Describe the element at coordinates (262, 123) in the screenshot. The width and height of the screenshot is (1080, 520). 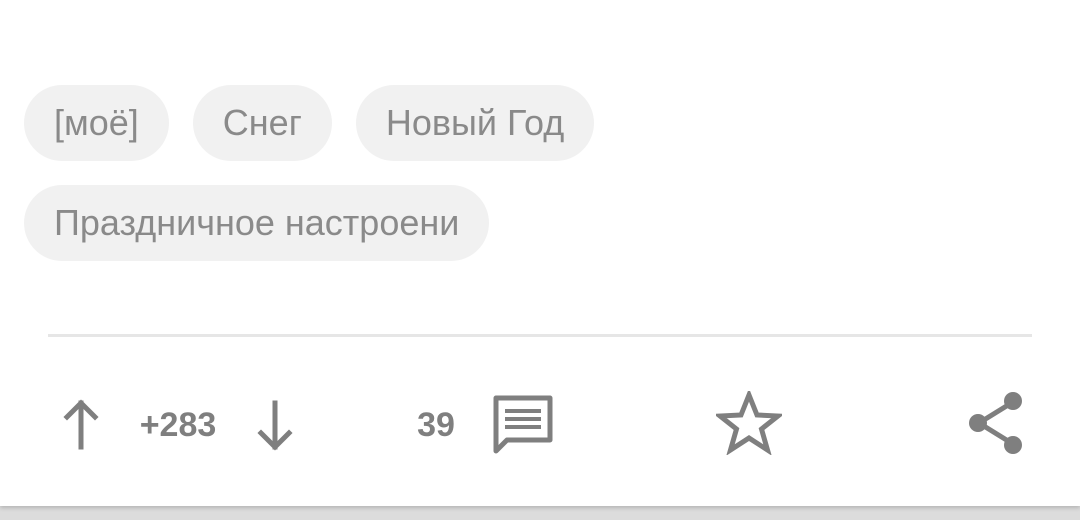
I see `tag-chip: Снег` at that location.